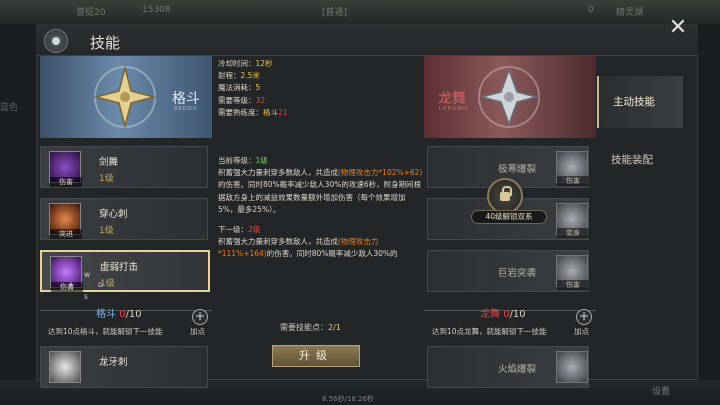 The image size is (720, 405). What do you see at coordinates (106, 314) in the screenshot?
I see `points-class: 格斗` at bounding box center [106, 314].